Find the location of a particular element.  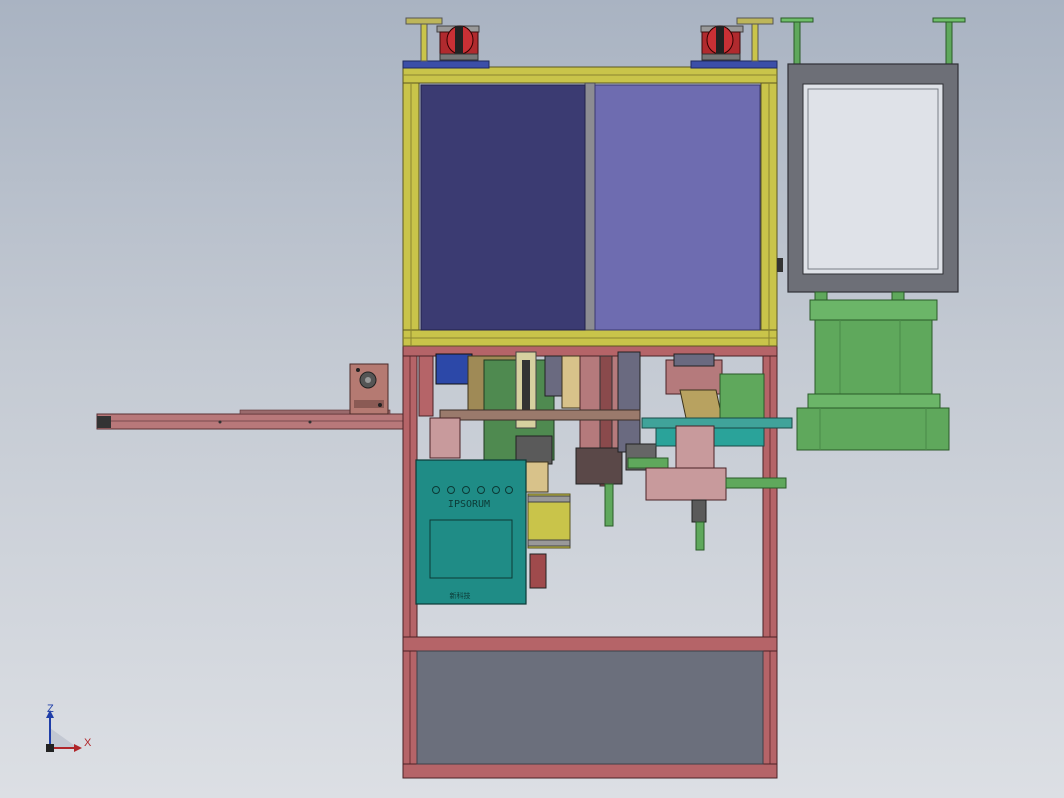

vibratory-bowl is located at coordinates (873, 371).